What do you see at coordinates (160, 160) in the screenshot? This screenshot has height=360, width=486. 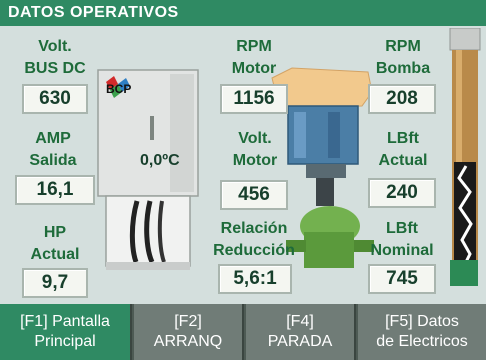 I see `temperature-readout: 0,0ºC` at bounding box center [160, 160].